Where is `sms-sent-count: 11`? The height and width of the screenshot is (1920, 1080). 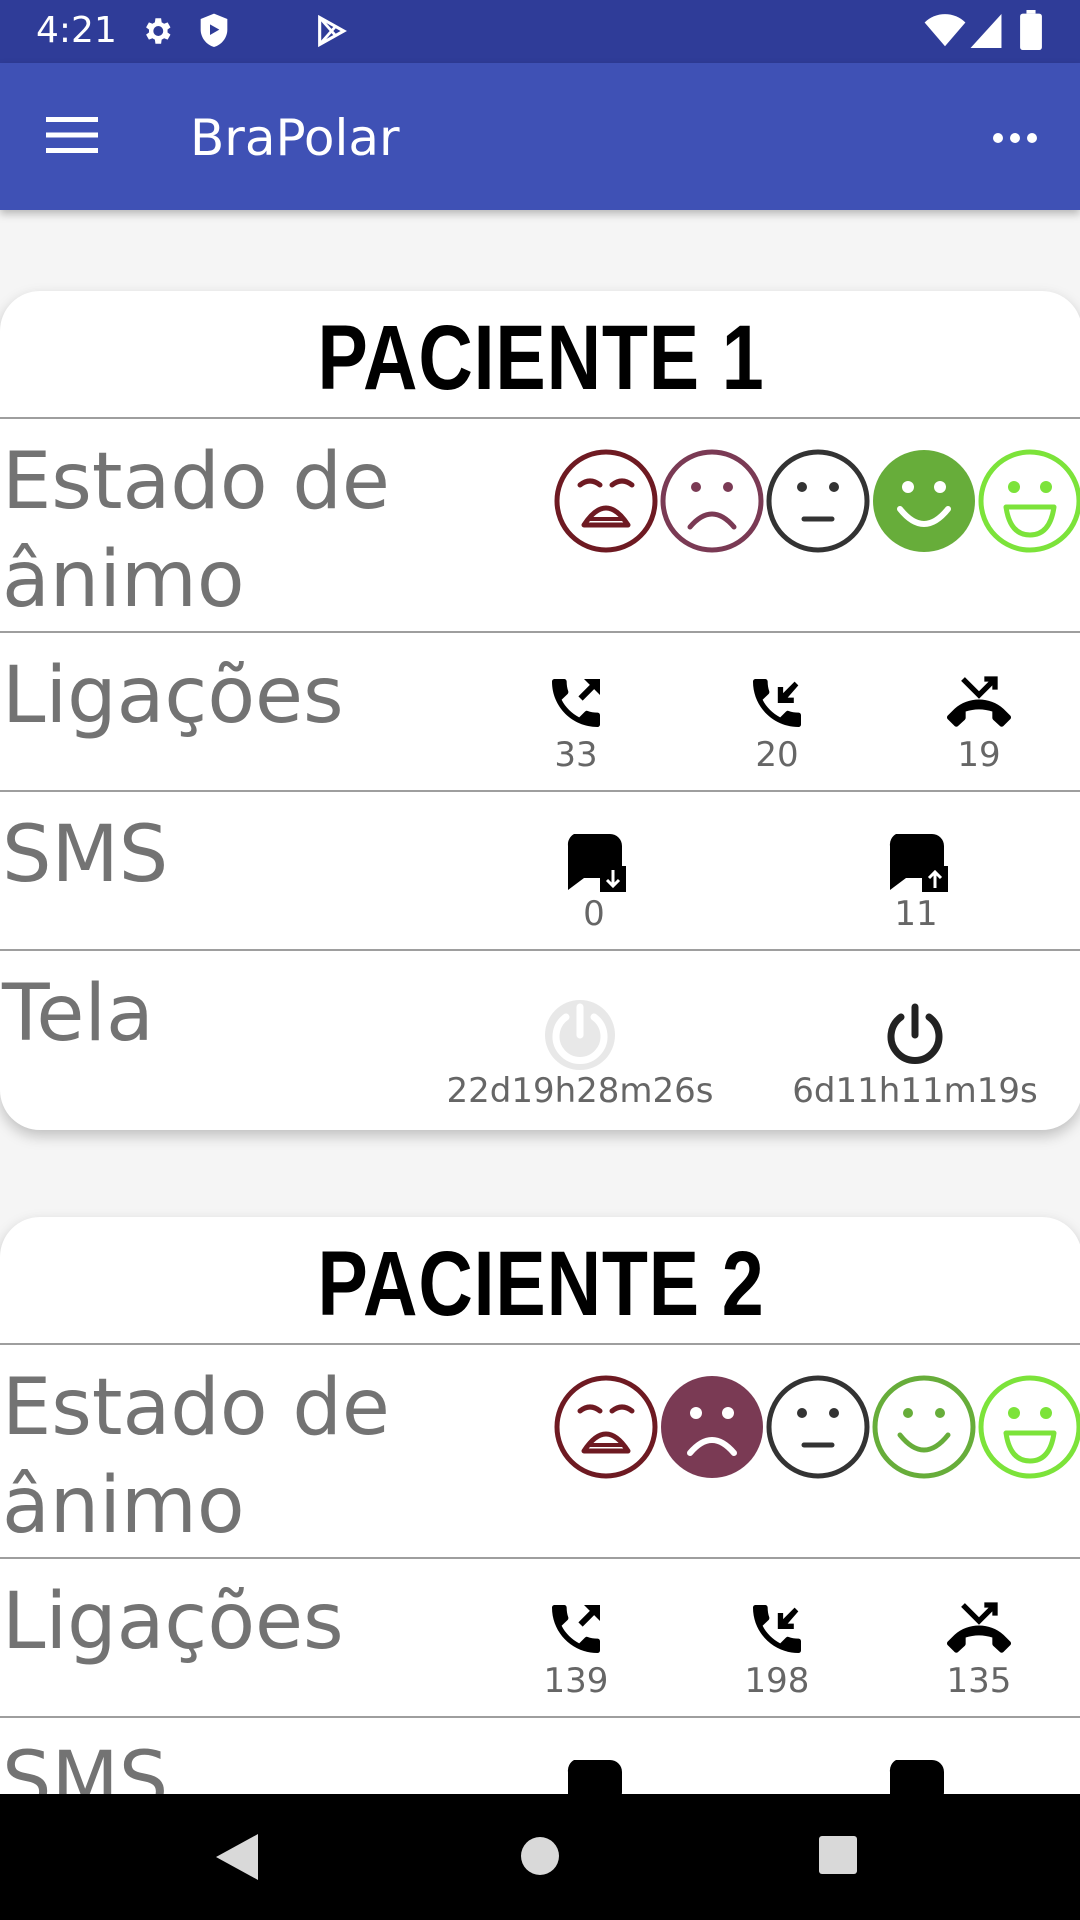
sms-sent-count: 11 is located at coordinates (916, 914).